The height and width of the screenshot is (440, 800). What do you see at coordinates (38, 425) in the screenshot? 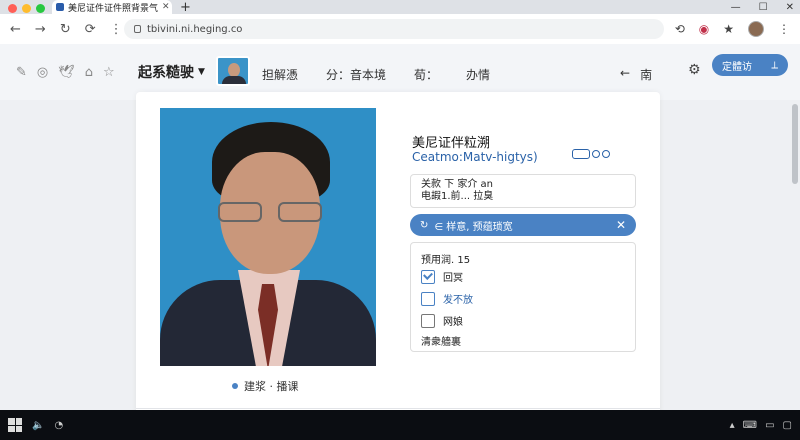
I see `speaker-icon: 🔈` at bounding box center [38, 425].